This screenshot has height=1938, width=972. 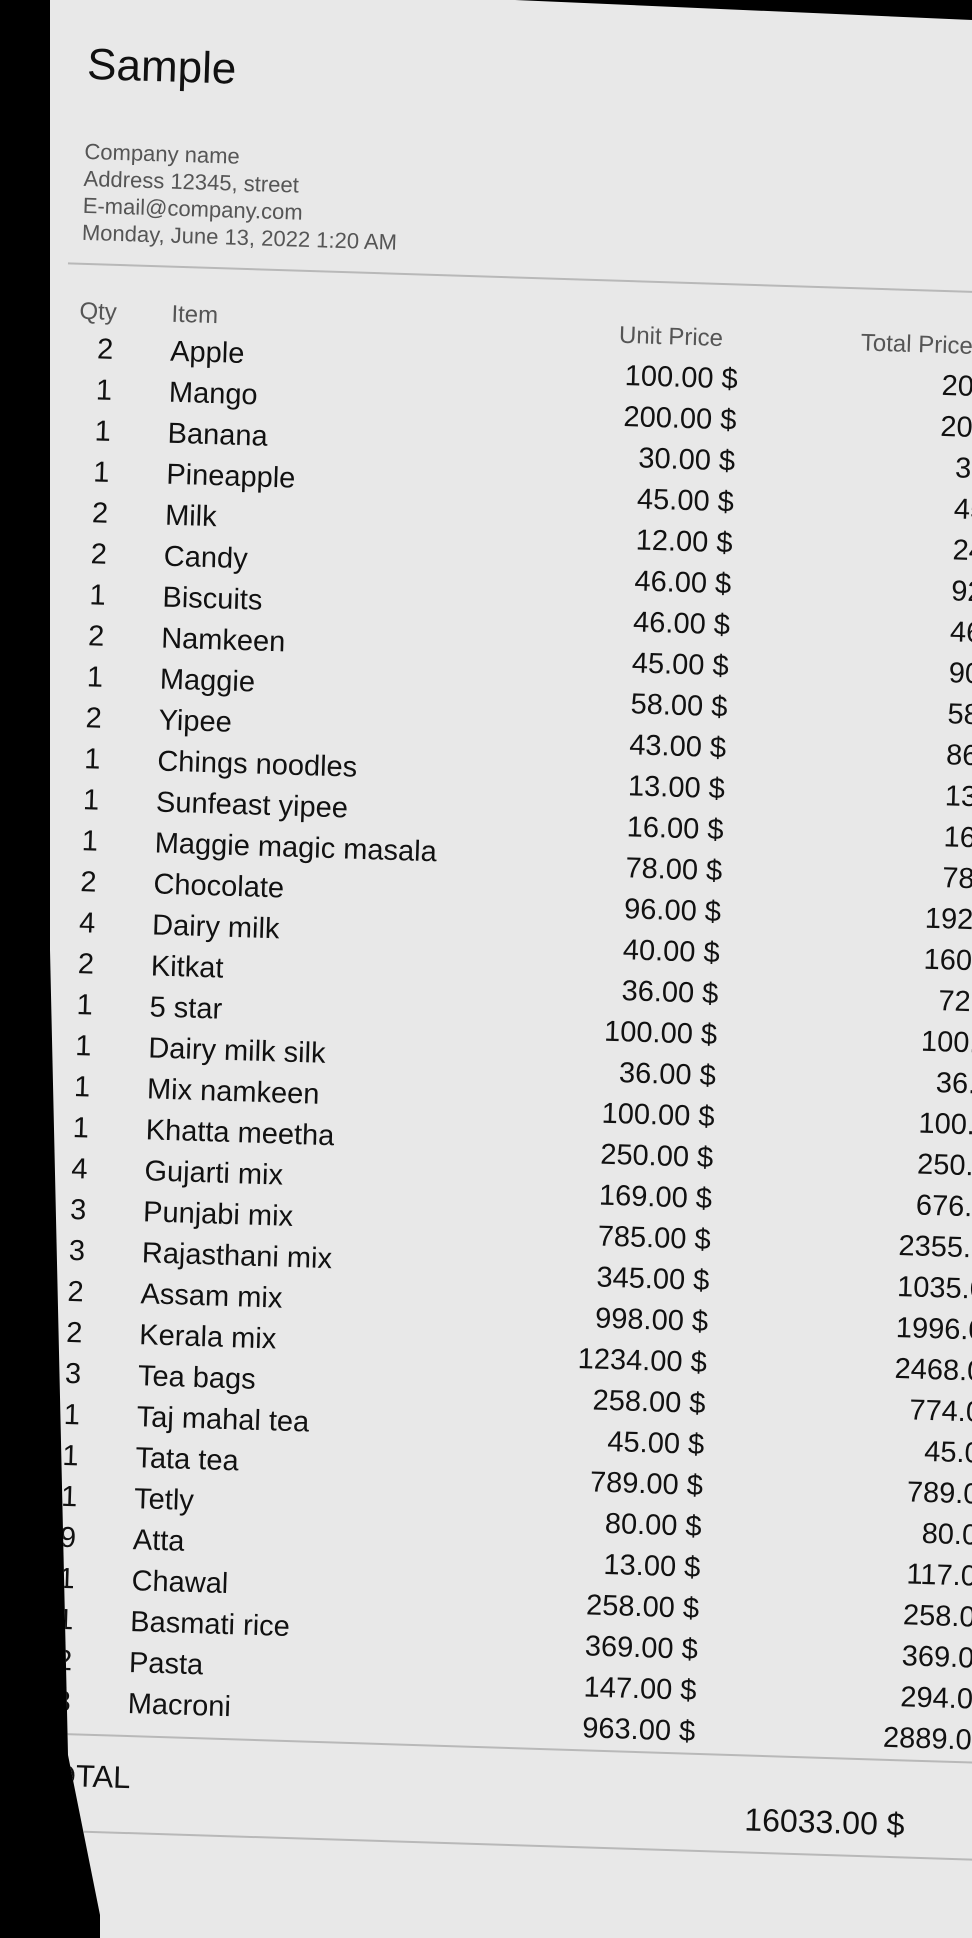 What do you see at coordinates (936, 1658) in the screenshot?
I see `row-total-price: 369.00 $` at bounding box center [936, 1658].